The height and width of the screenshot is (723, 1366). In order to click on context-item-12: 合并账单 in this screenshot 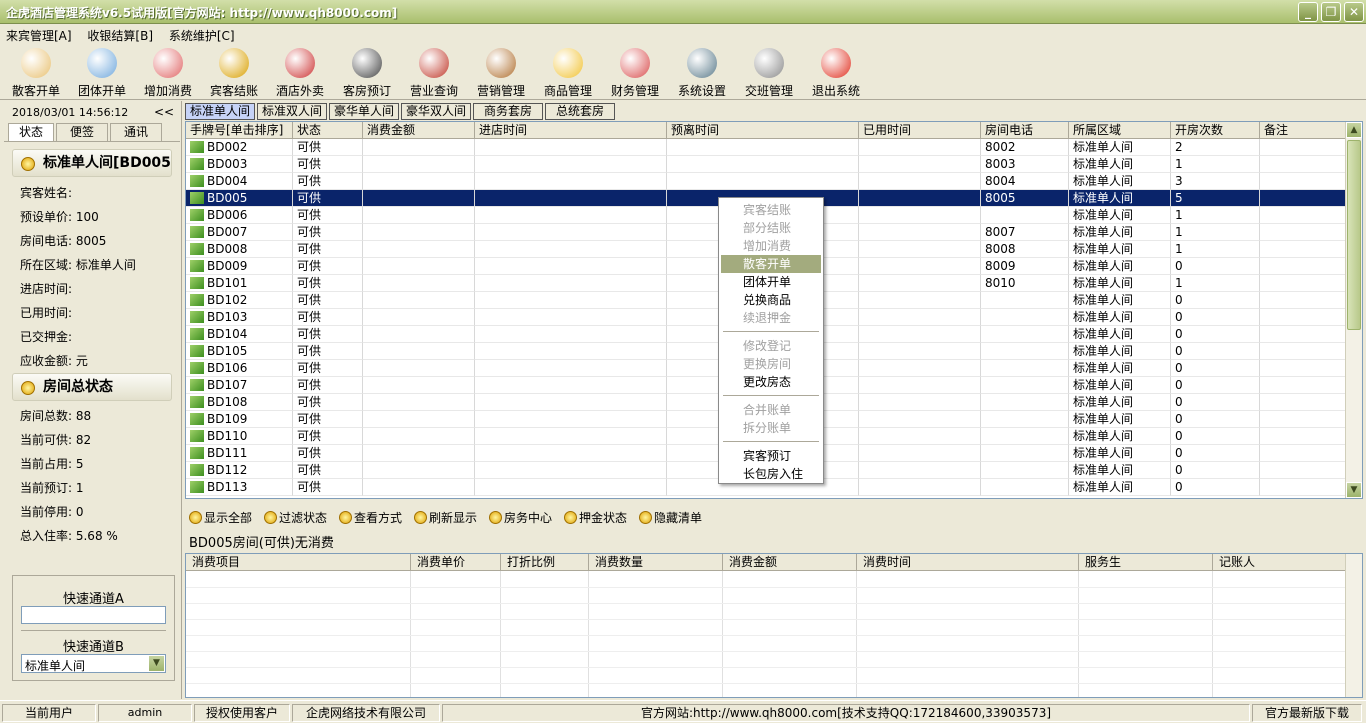, I will do `click(767, 410)`.